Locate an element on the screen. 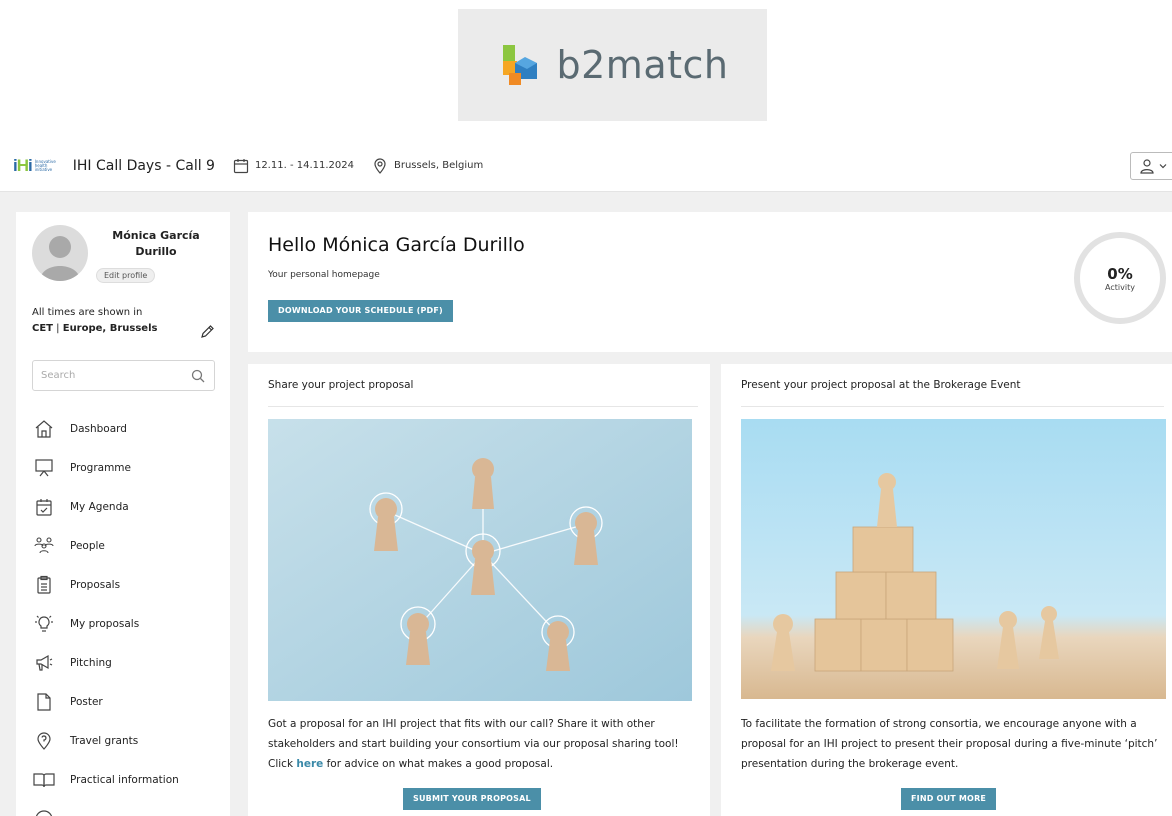 The width and height of the screenshot is (1172, 816). timezone-prefix: All times are shown in is located at coordinates (87, 312).